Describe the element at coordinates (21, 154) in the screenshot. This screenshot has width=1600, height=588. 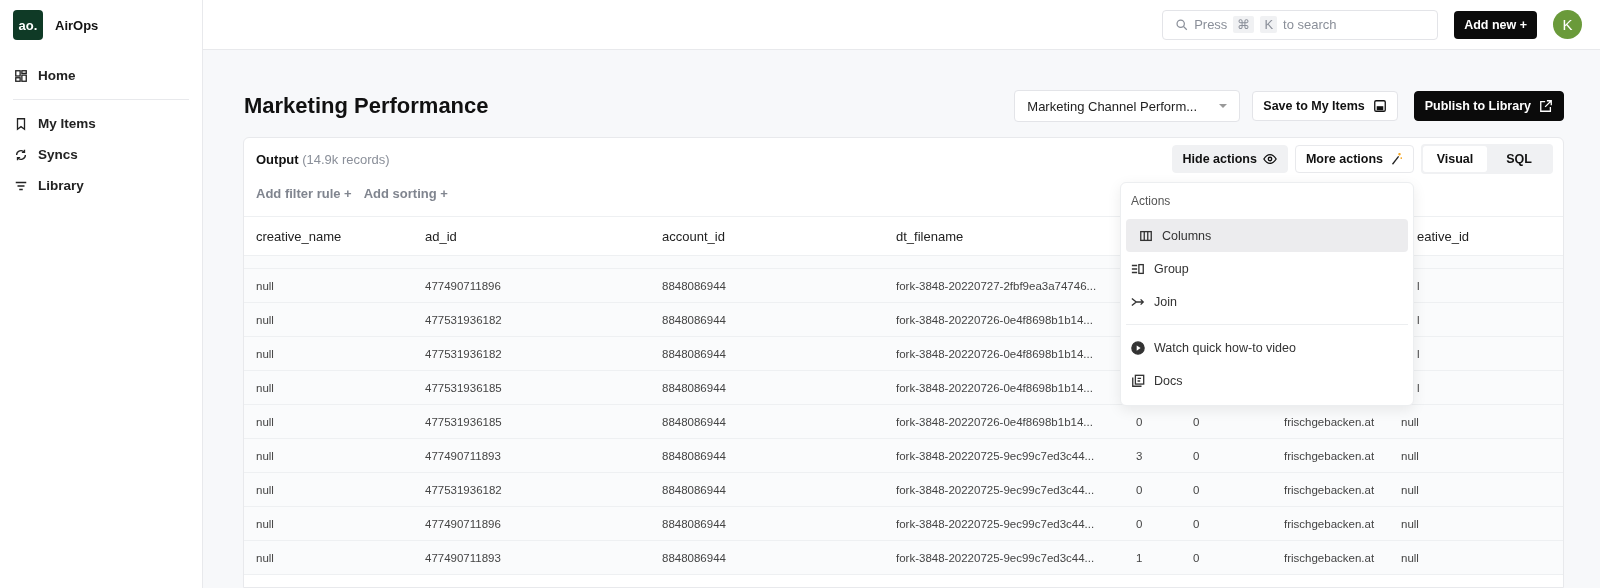
I see `sync-icon` at that location.